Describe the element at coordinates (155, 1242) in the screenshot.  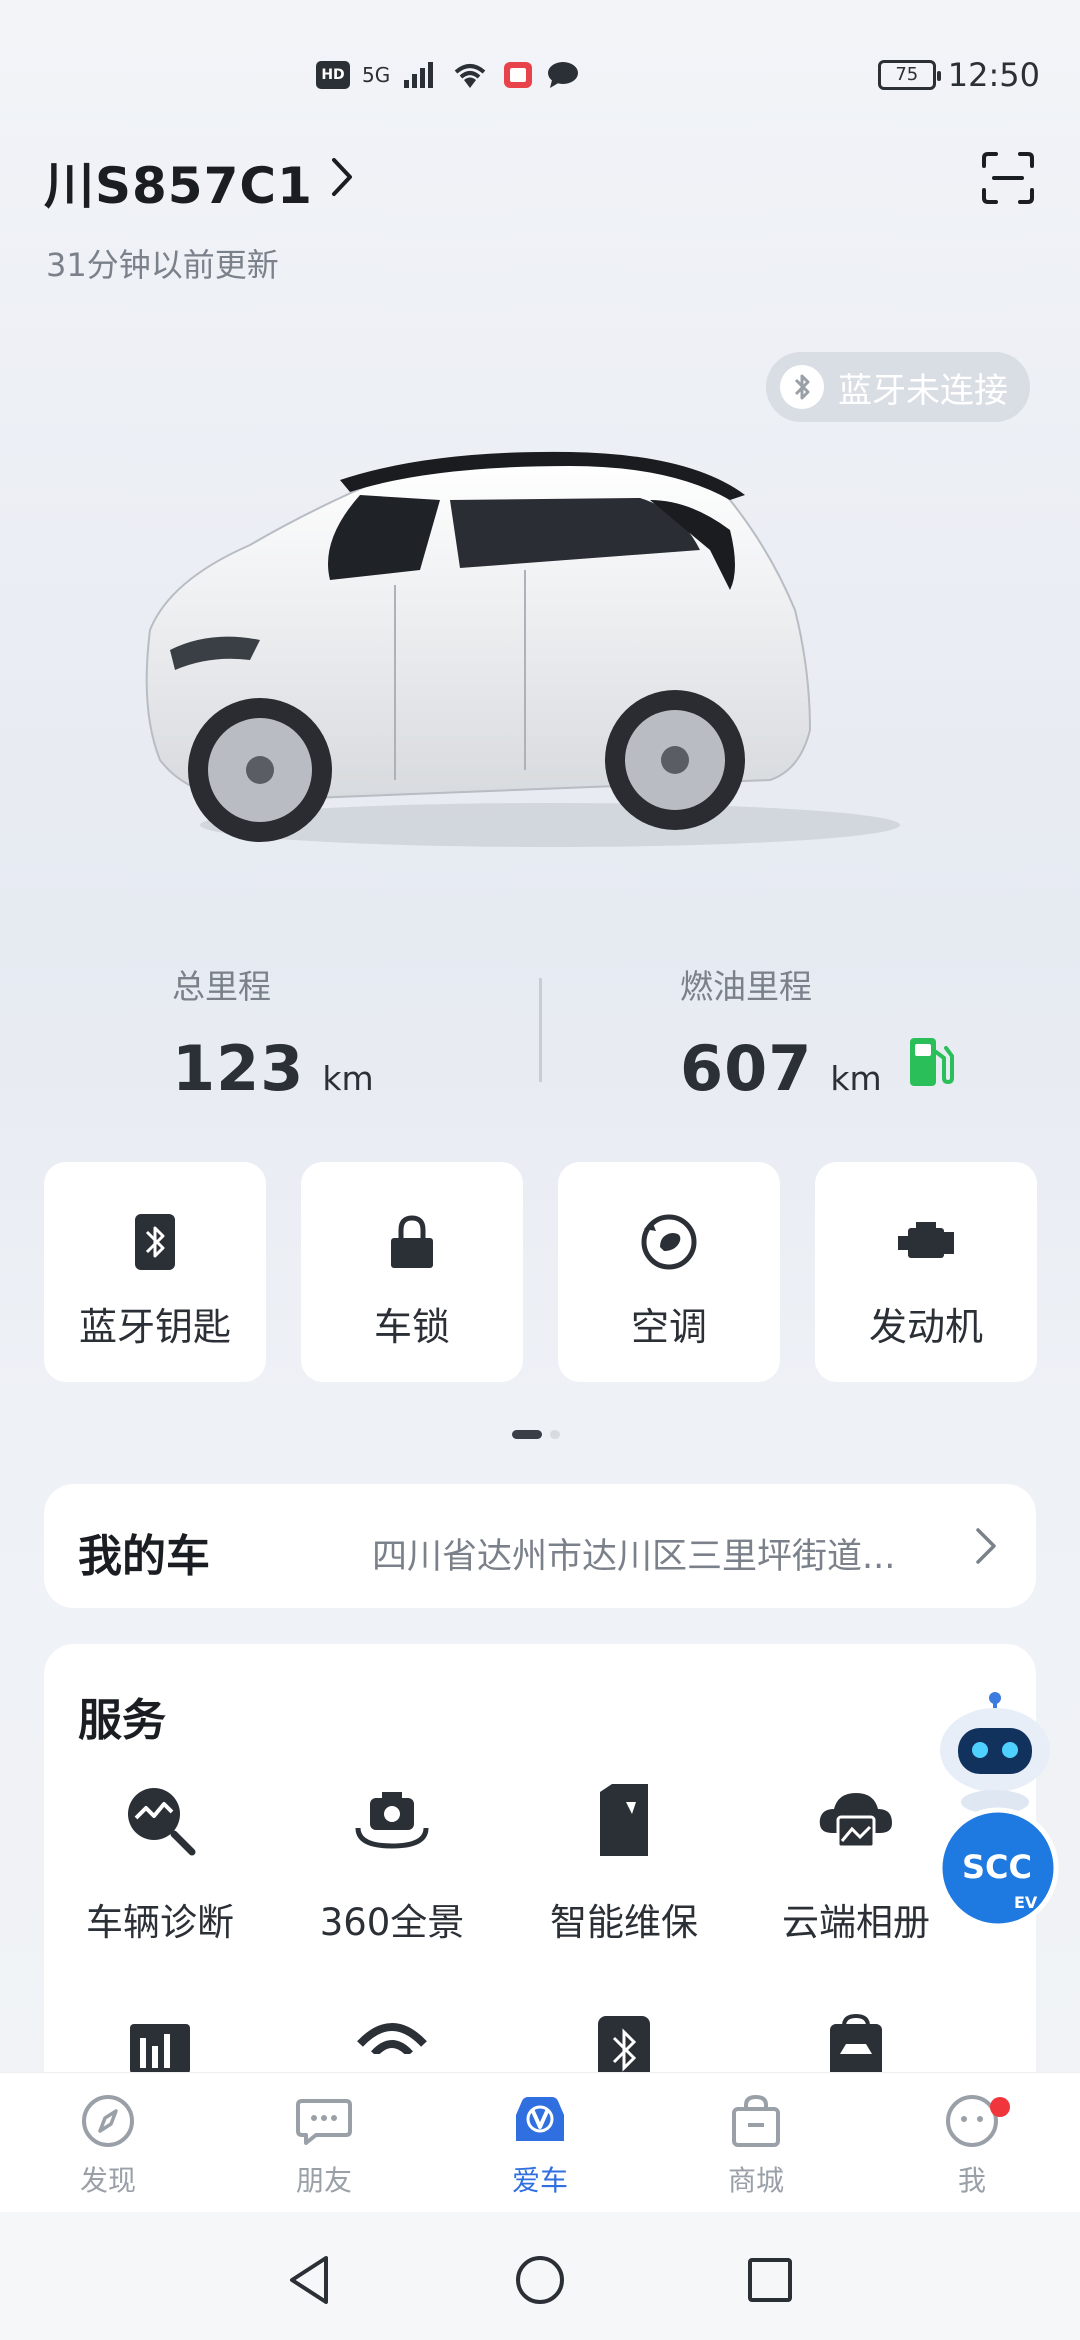
I see `bluetooth-key-icon` at that location.